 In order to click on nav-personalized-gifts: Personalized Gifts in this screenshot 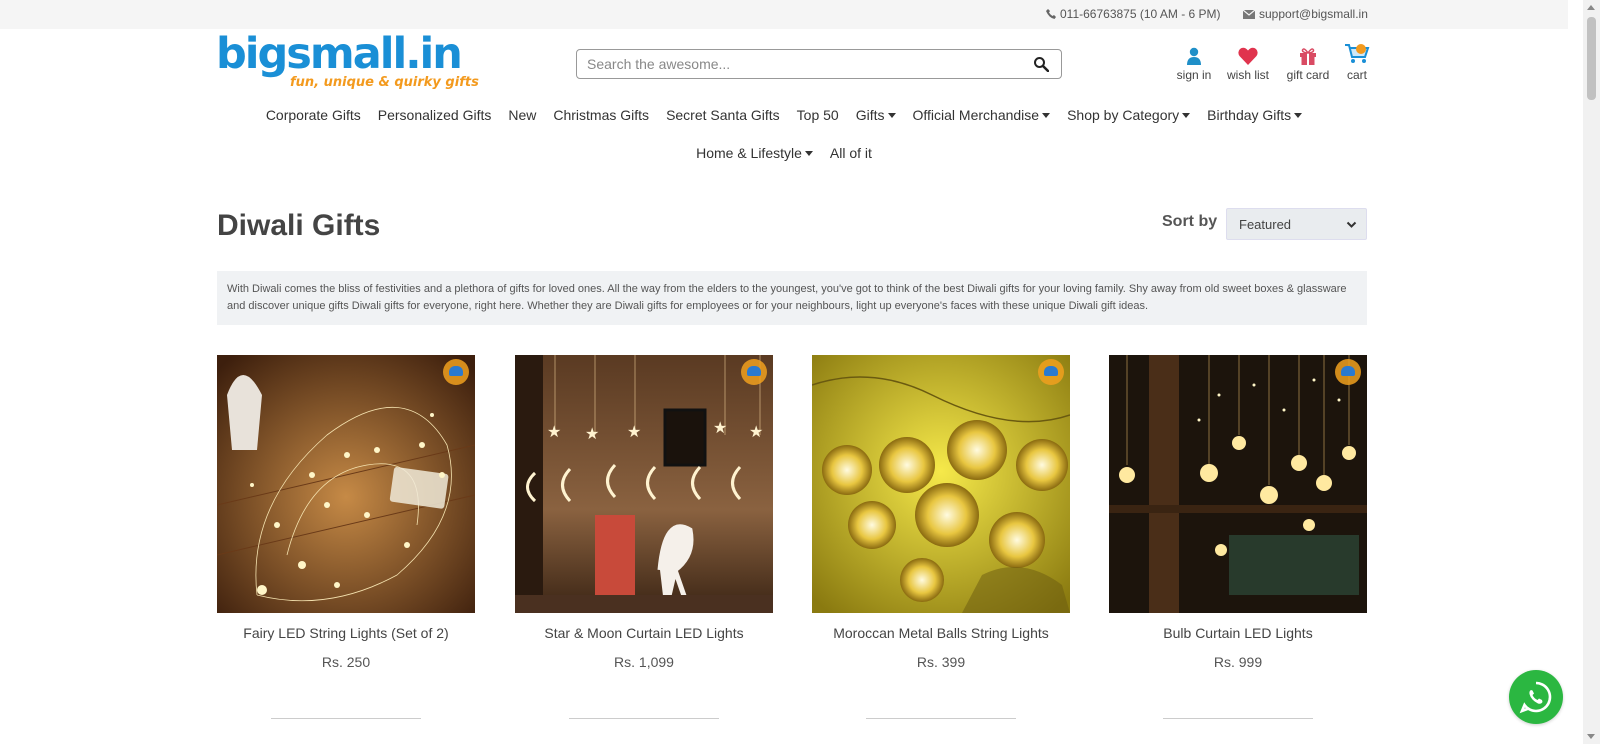, I will do `click(435, 115)`.